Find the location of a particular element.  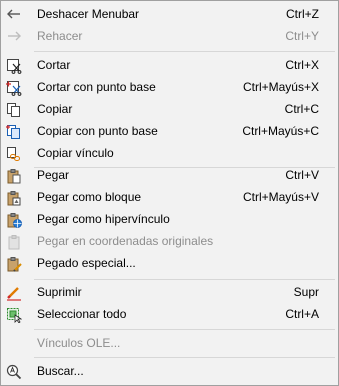

menu-item-shortcut: Ctrl+V is located at coordinates (302, 175).